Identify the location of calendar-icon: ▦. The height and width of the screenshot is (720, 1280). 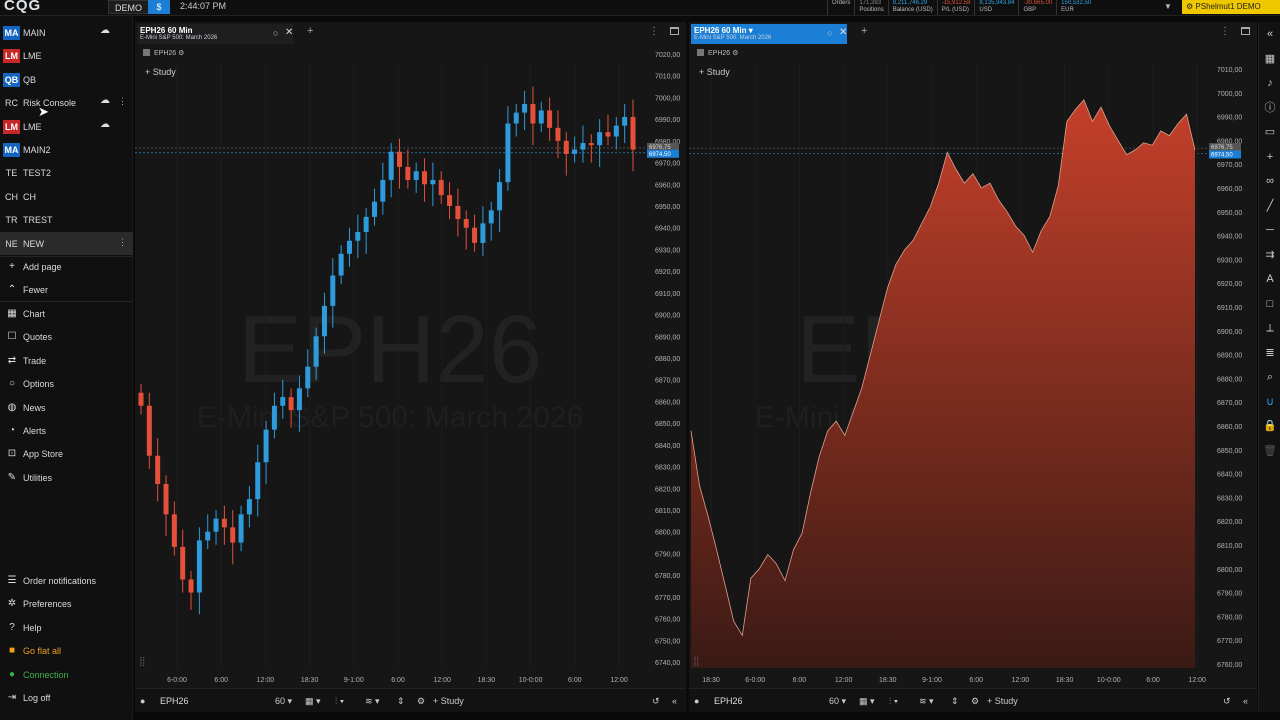
(1270, 59).